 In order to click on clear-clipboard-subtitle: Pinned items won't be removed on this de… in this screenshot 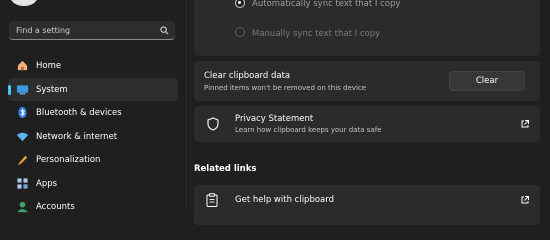, I will do `click(285, 88)`.